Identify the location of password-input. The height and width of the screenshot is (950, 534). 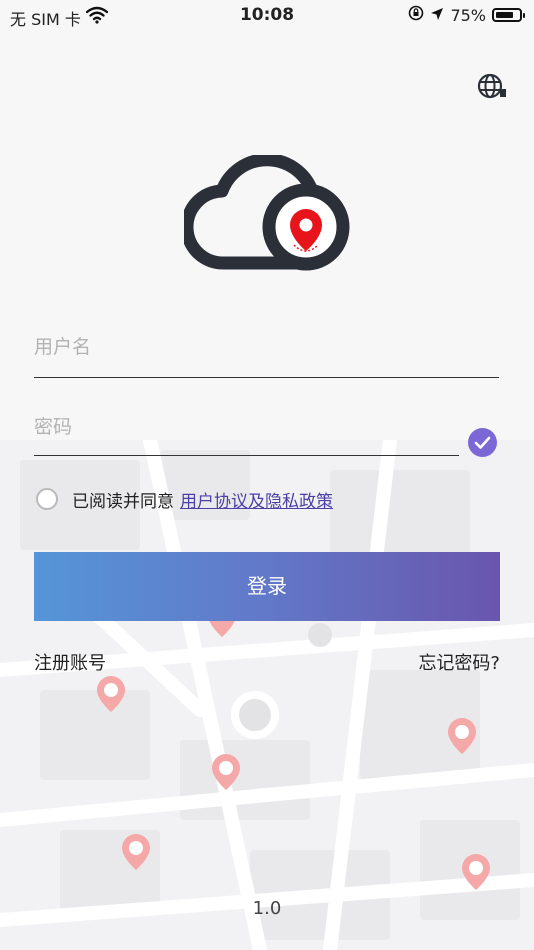
(246, 427).